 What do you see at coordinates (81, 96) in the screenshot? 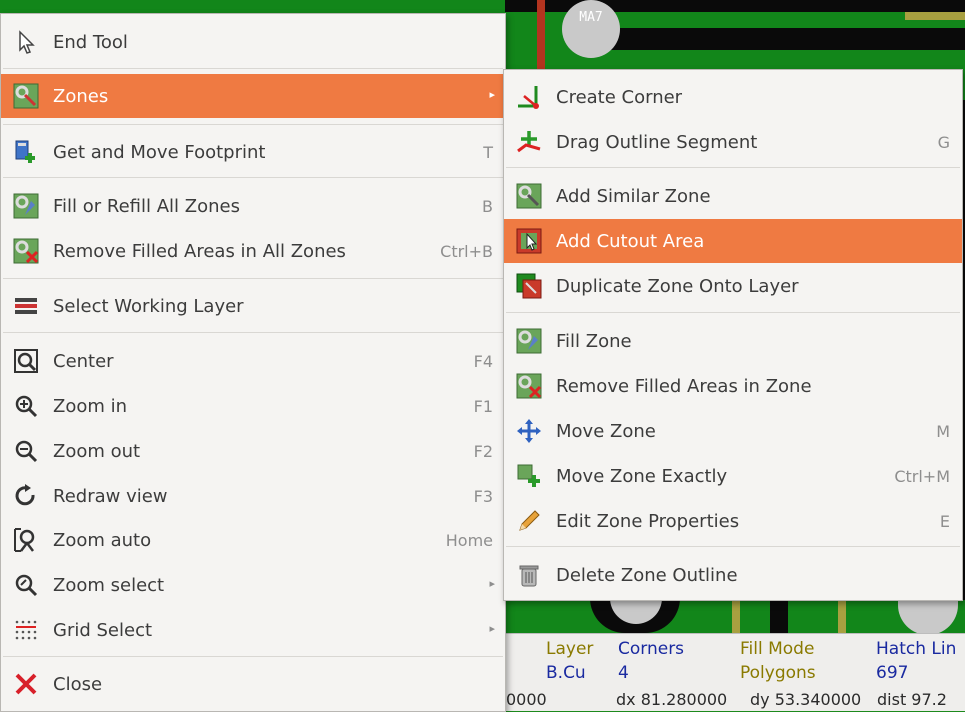
I see `menu-item-label: Zones` at bounding box center [81, 96].